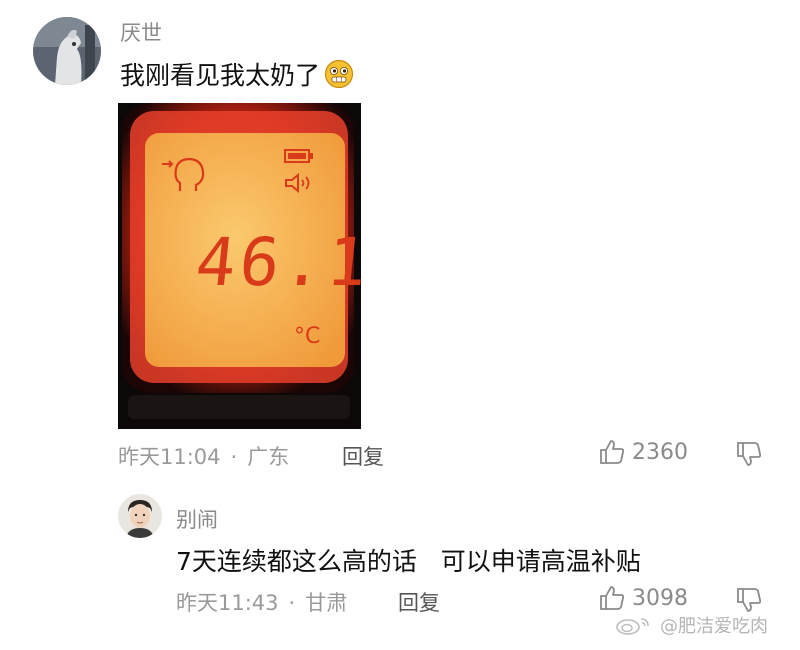 Image resolution: width=800 pixels, height=650 pixels. Describe the element at coordinates (197, 519) in the screenshot. I see `comment-username: 别闹` at that location.